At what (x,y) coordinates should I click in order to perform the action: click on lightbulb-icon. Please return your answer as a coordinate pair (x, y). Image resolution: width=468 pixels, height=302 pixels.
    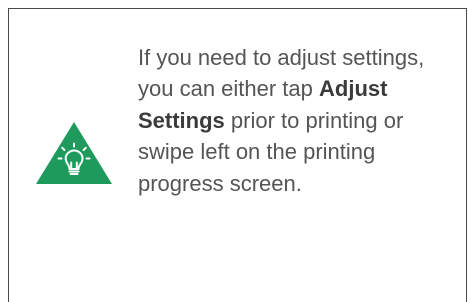
    Looking at the image, I should click on (74, 153).